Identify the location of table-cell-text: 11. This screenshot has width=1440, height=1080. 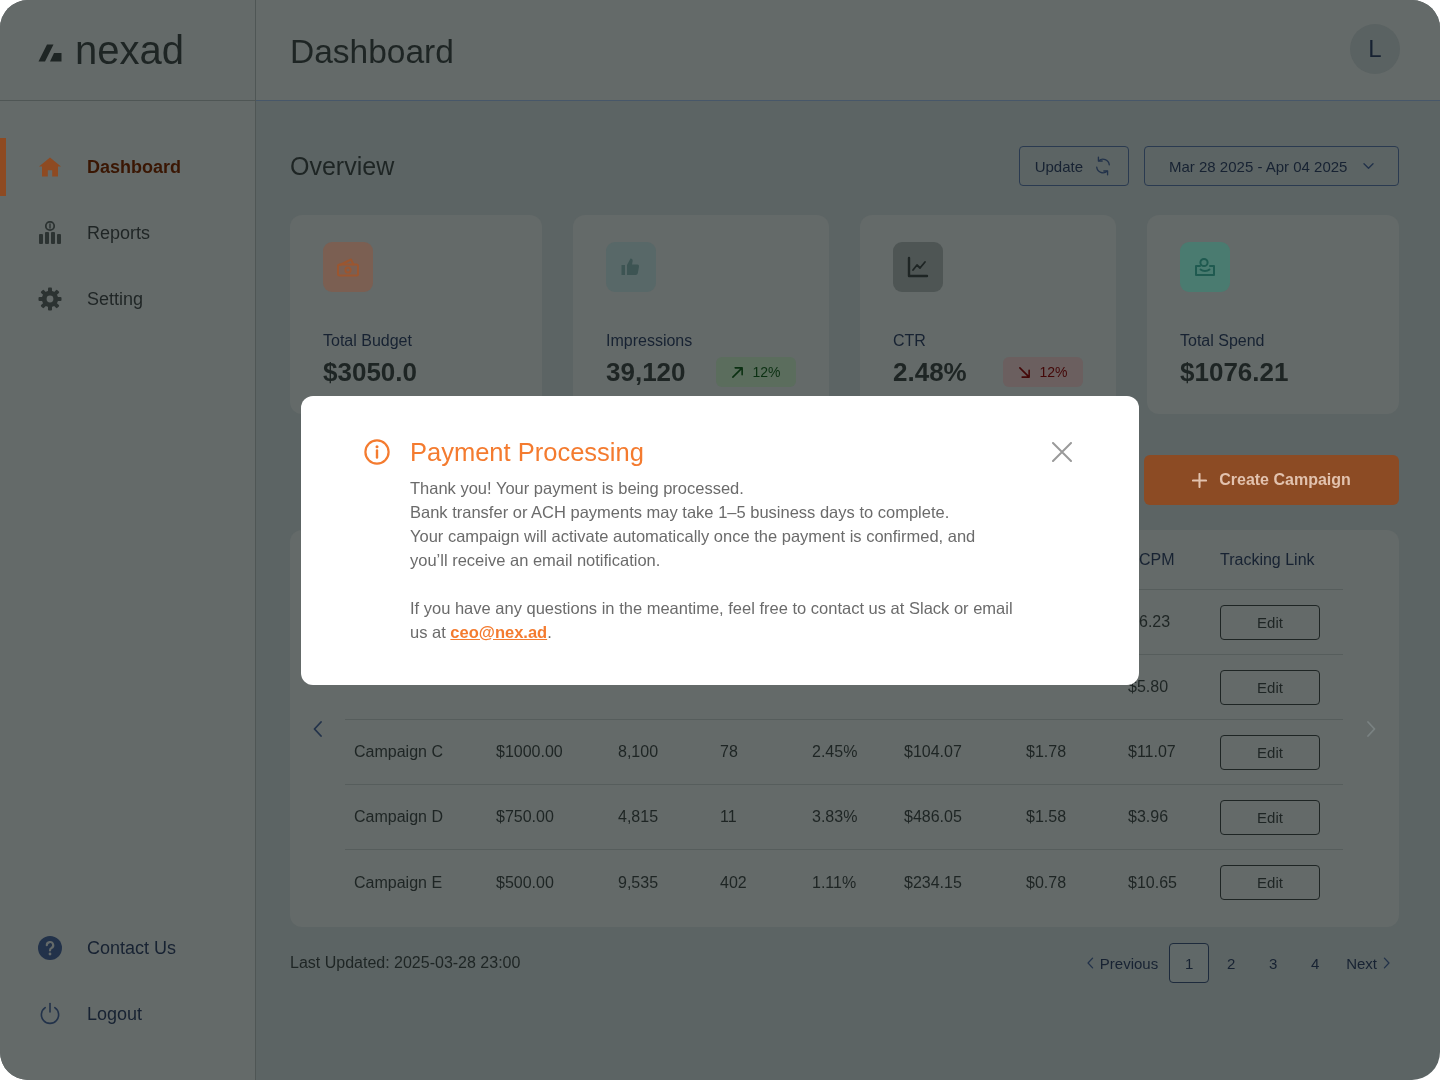
(729, 817).